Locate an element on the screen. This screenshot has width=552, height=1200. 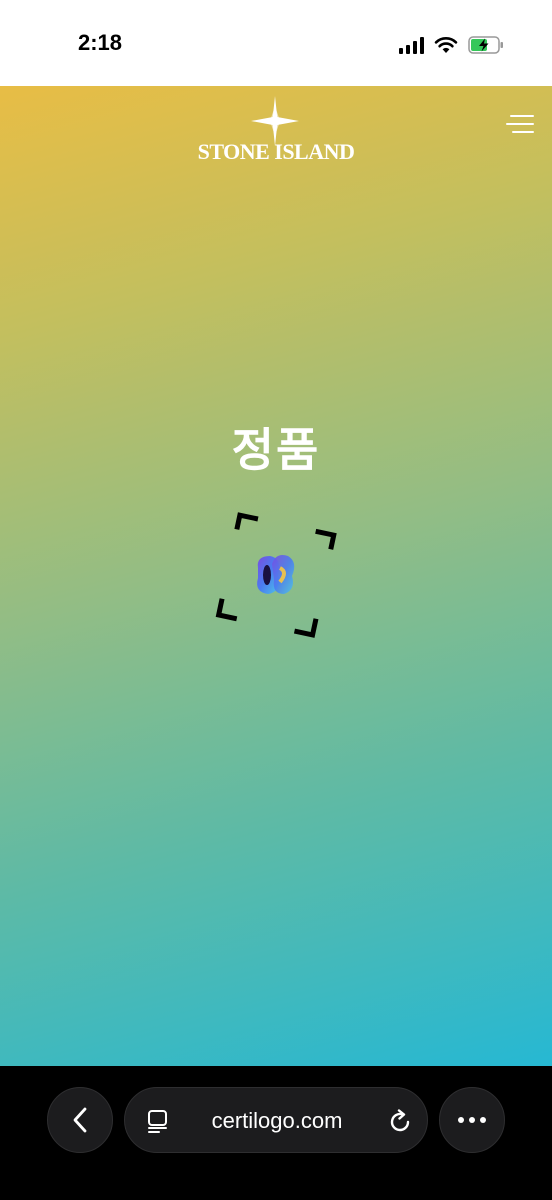
browser-toolbar: certilogo.com is located at coordinates (276, 1133).